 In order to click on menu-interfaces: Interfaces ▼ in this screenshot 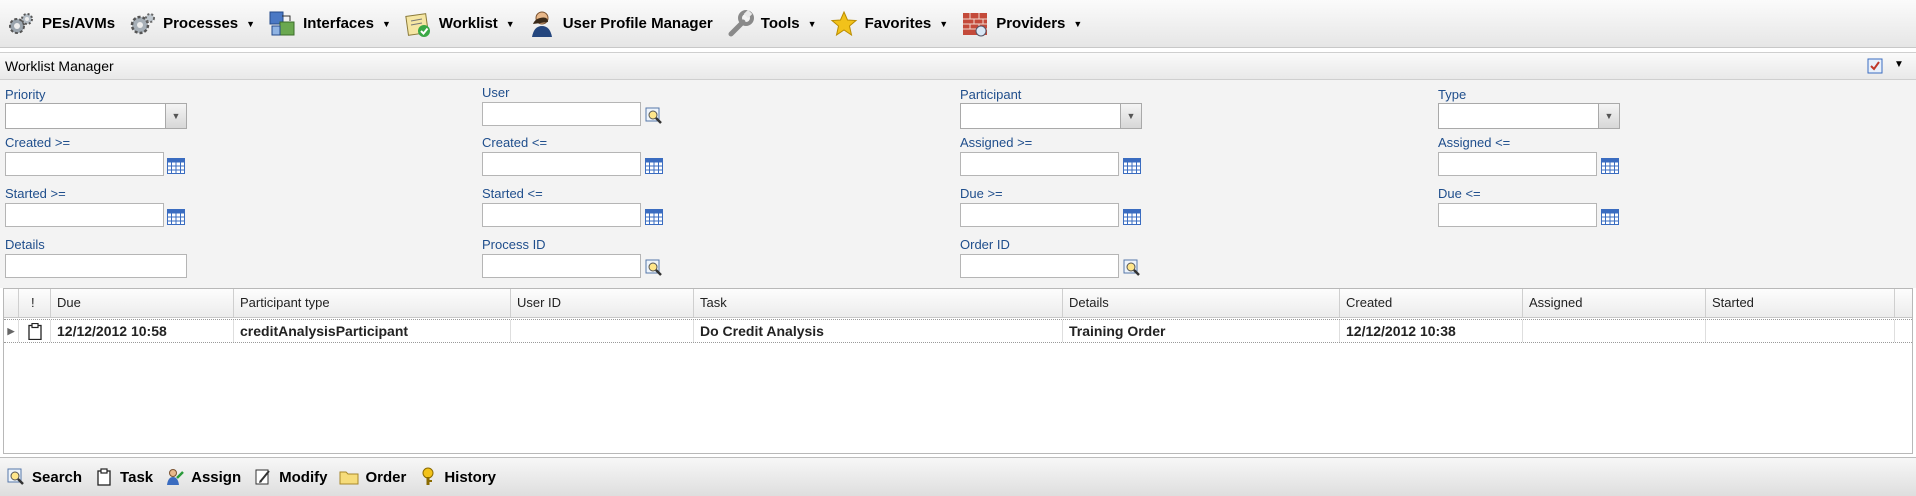, I will do `click(329, 24)`.